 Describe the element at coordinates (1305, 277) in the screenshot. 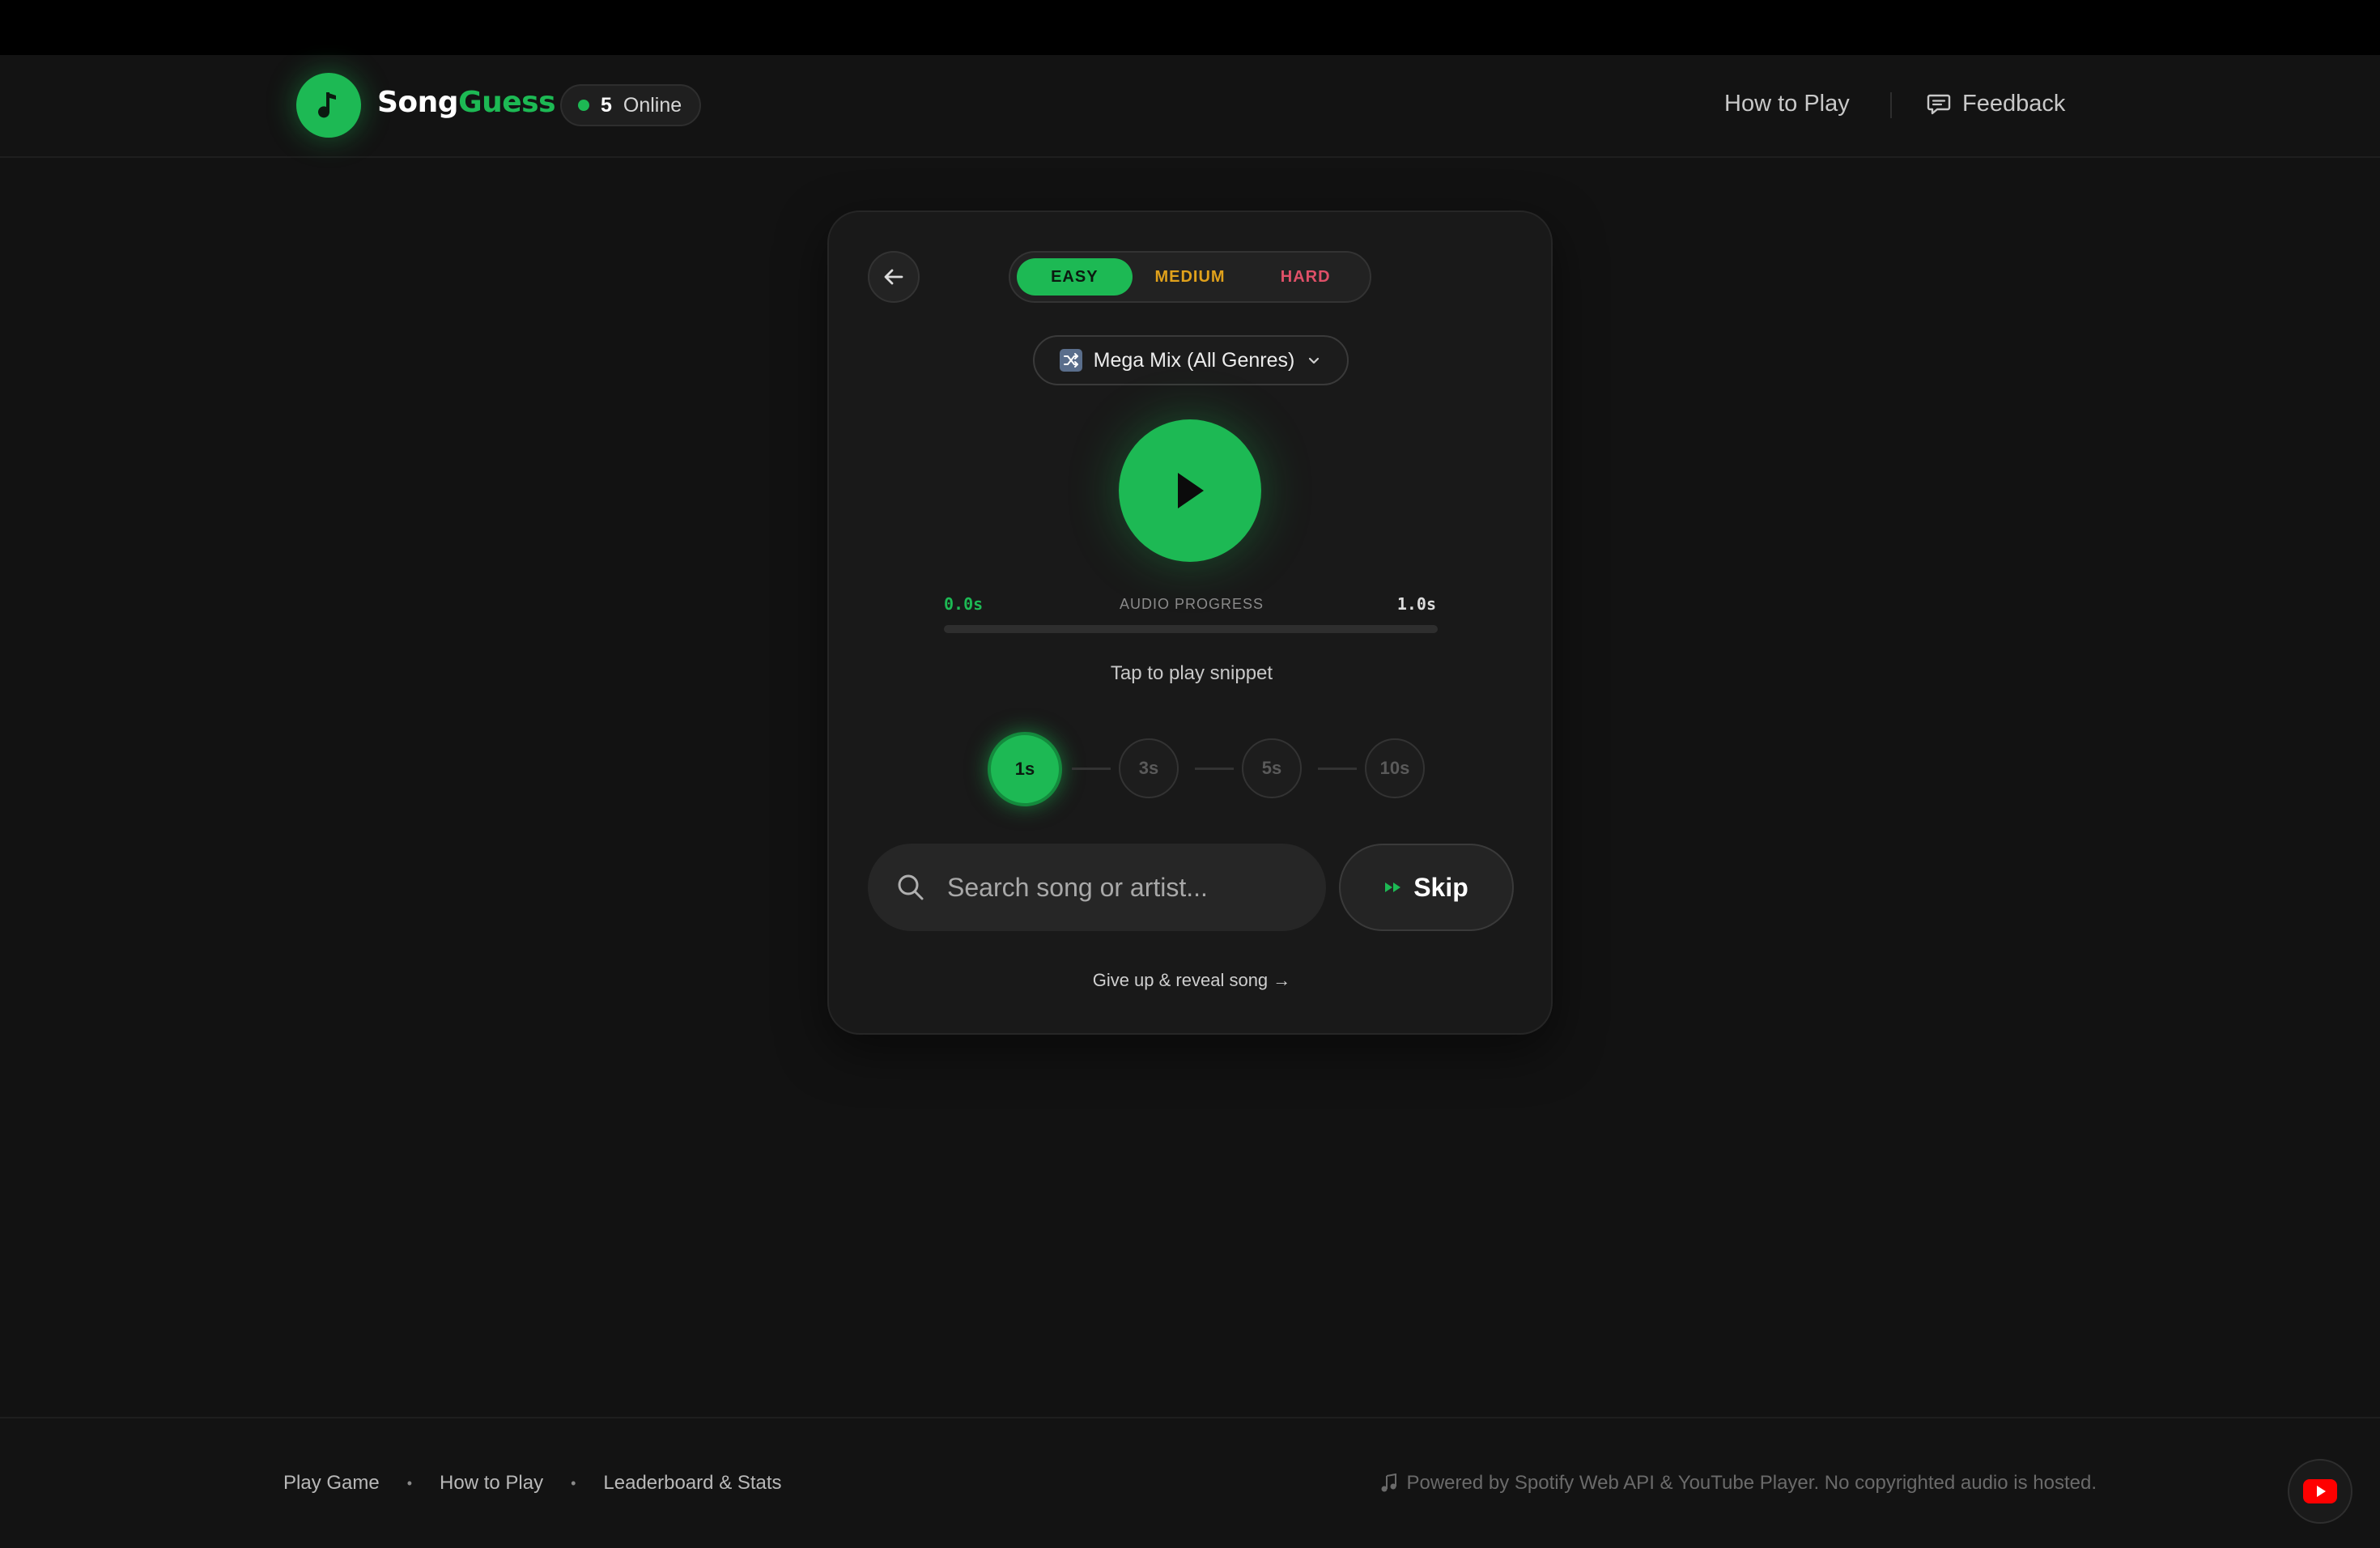

I see `difficulty-hard-button: HARD` at that location.